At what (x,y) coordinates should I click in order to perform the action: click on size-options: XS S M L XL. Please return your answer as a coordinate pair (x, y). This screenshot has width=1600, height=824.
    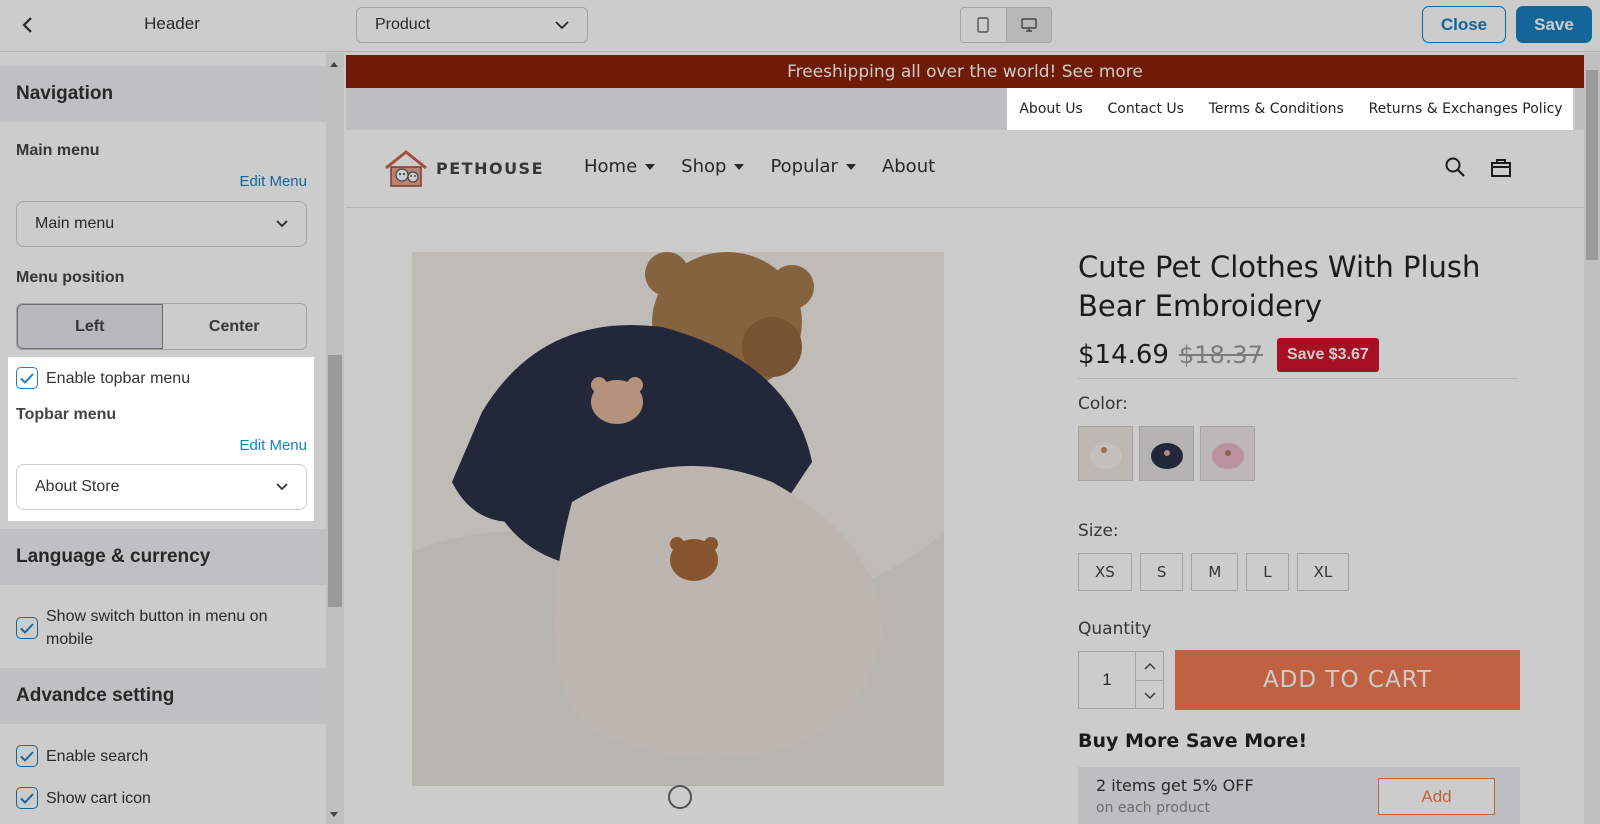
    Looking at the image, I should click on (1214, 572).